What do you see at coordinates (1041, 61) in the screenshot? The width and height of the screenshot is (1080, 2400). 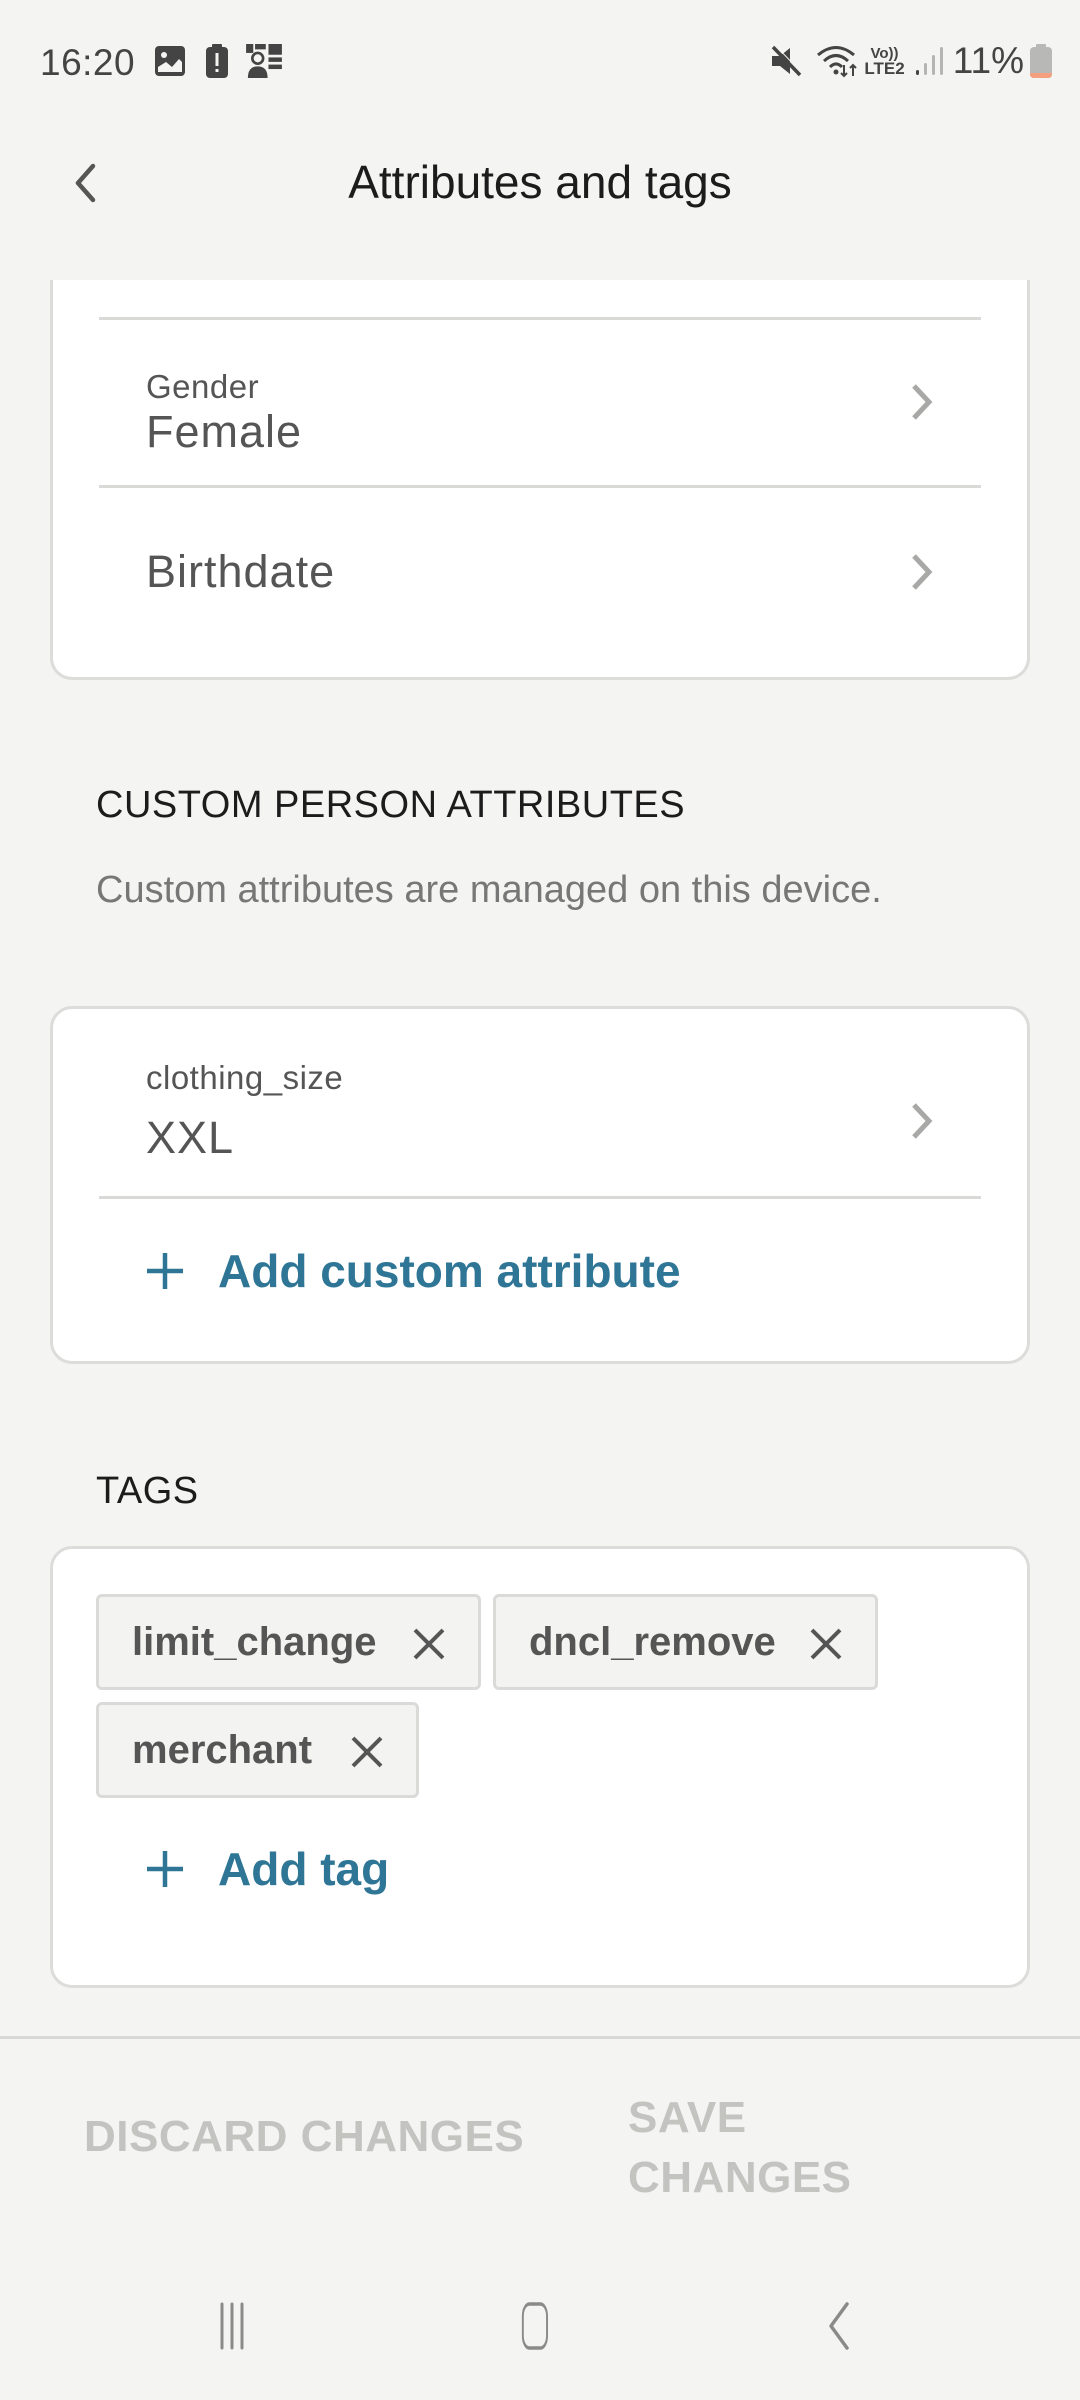 I see `battery-icon` at bounding box center [1041, 61].